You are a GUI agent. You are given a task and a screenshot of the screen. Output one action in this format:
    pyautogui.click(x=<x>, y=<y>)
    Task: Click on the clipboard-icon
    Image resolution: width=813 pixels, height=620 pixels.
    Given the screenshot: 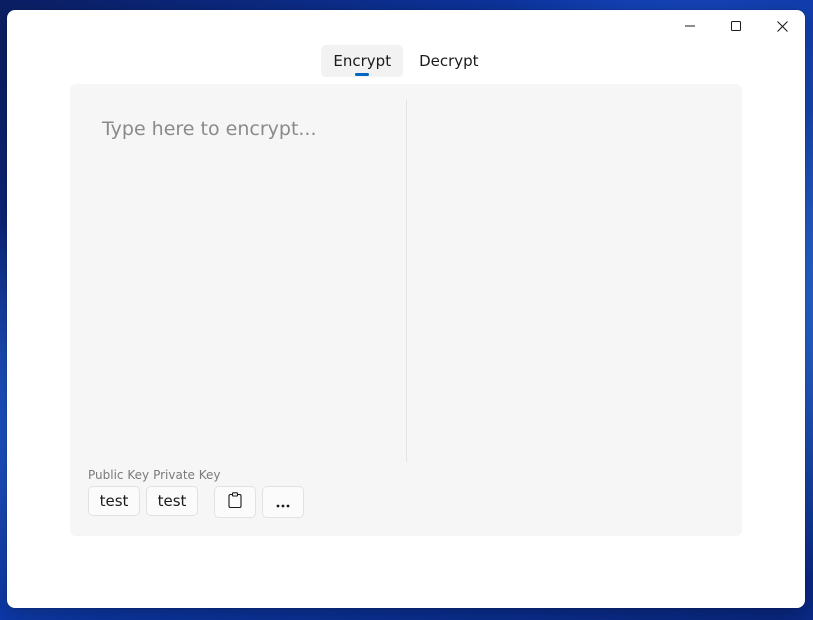 What is the action you would take?
    pyautogui.click(x=235, y=502)
    